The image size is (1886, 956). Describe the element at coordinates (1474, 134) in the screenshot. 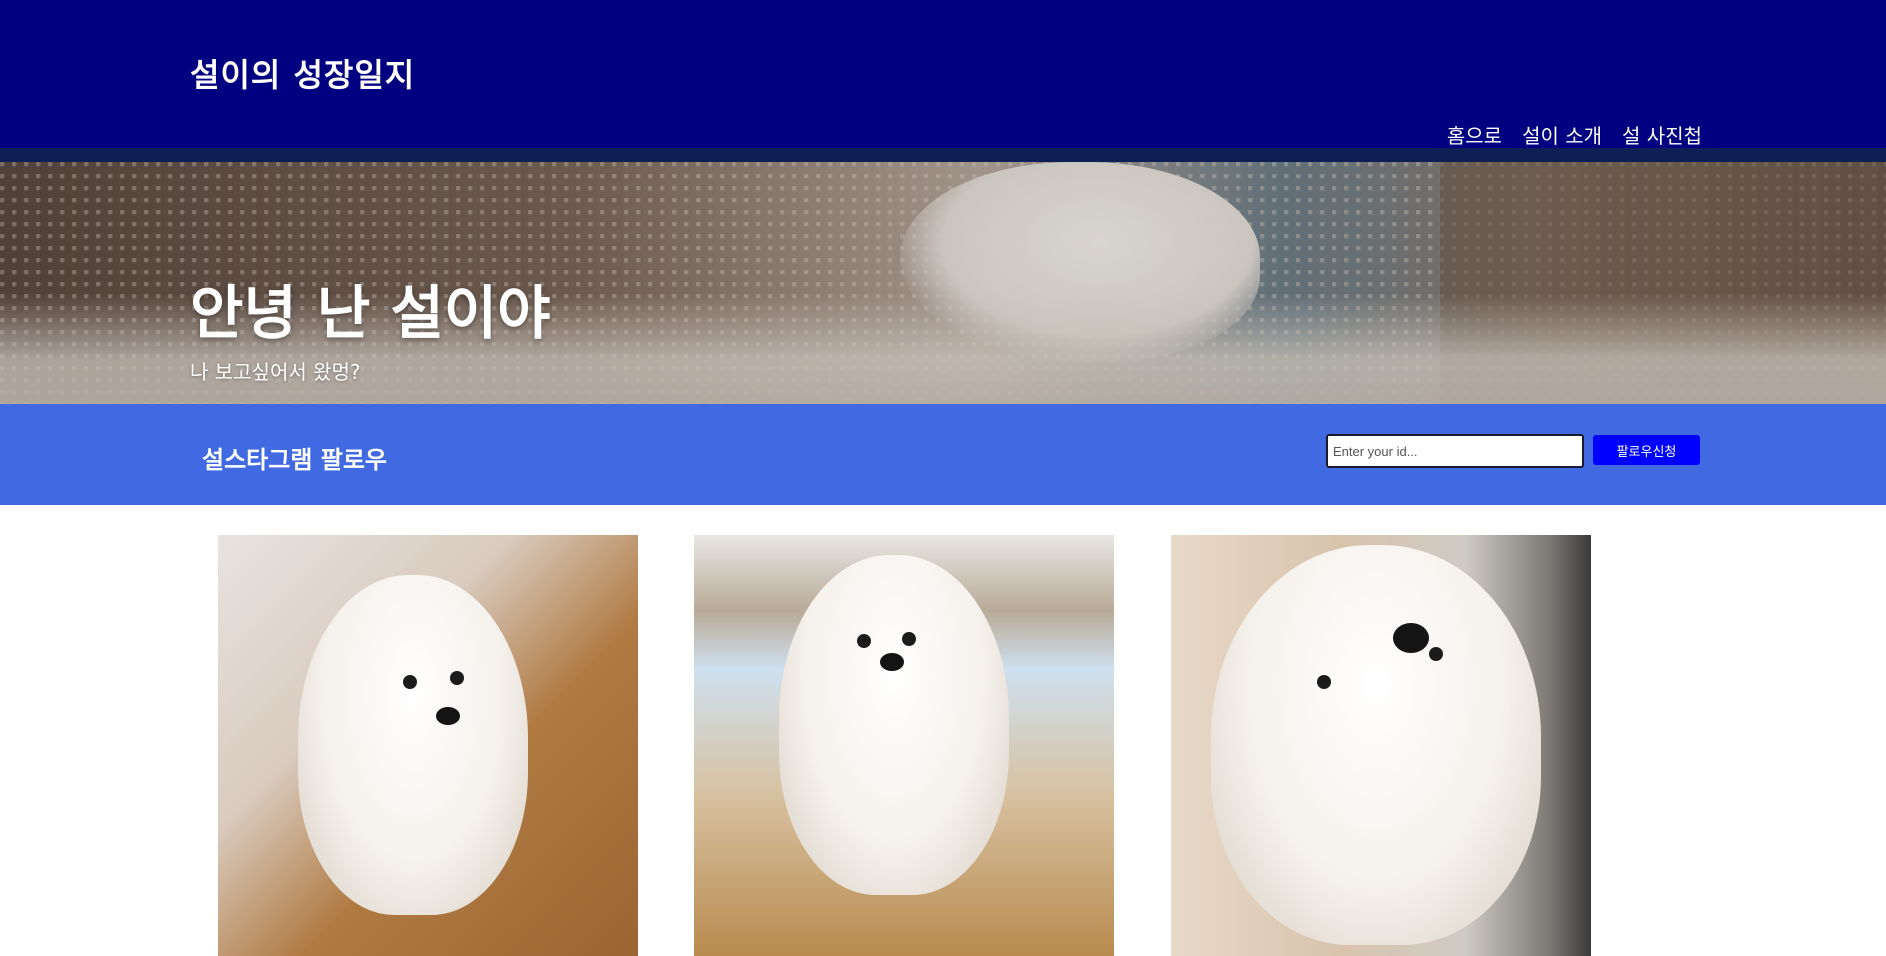

I see `nav-home: 홈으로` at that location.